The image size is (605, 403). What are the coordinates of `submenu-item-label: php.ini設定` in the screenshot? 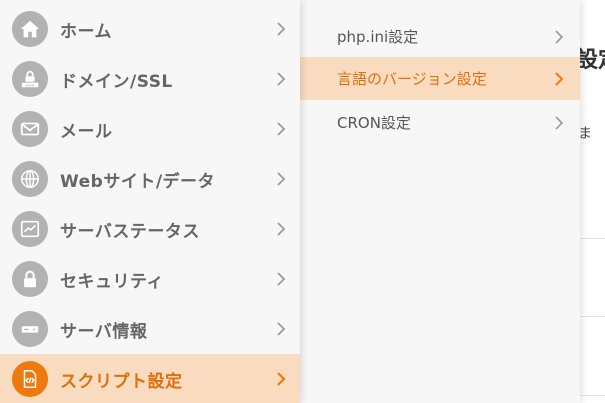 It's located at (378, 37).